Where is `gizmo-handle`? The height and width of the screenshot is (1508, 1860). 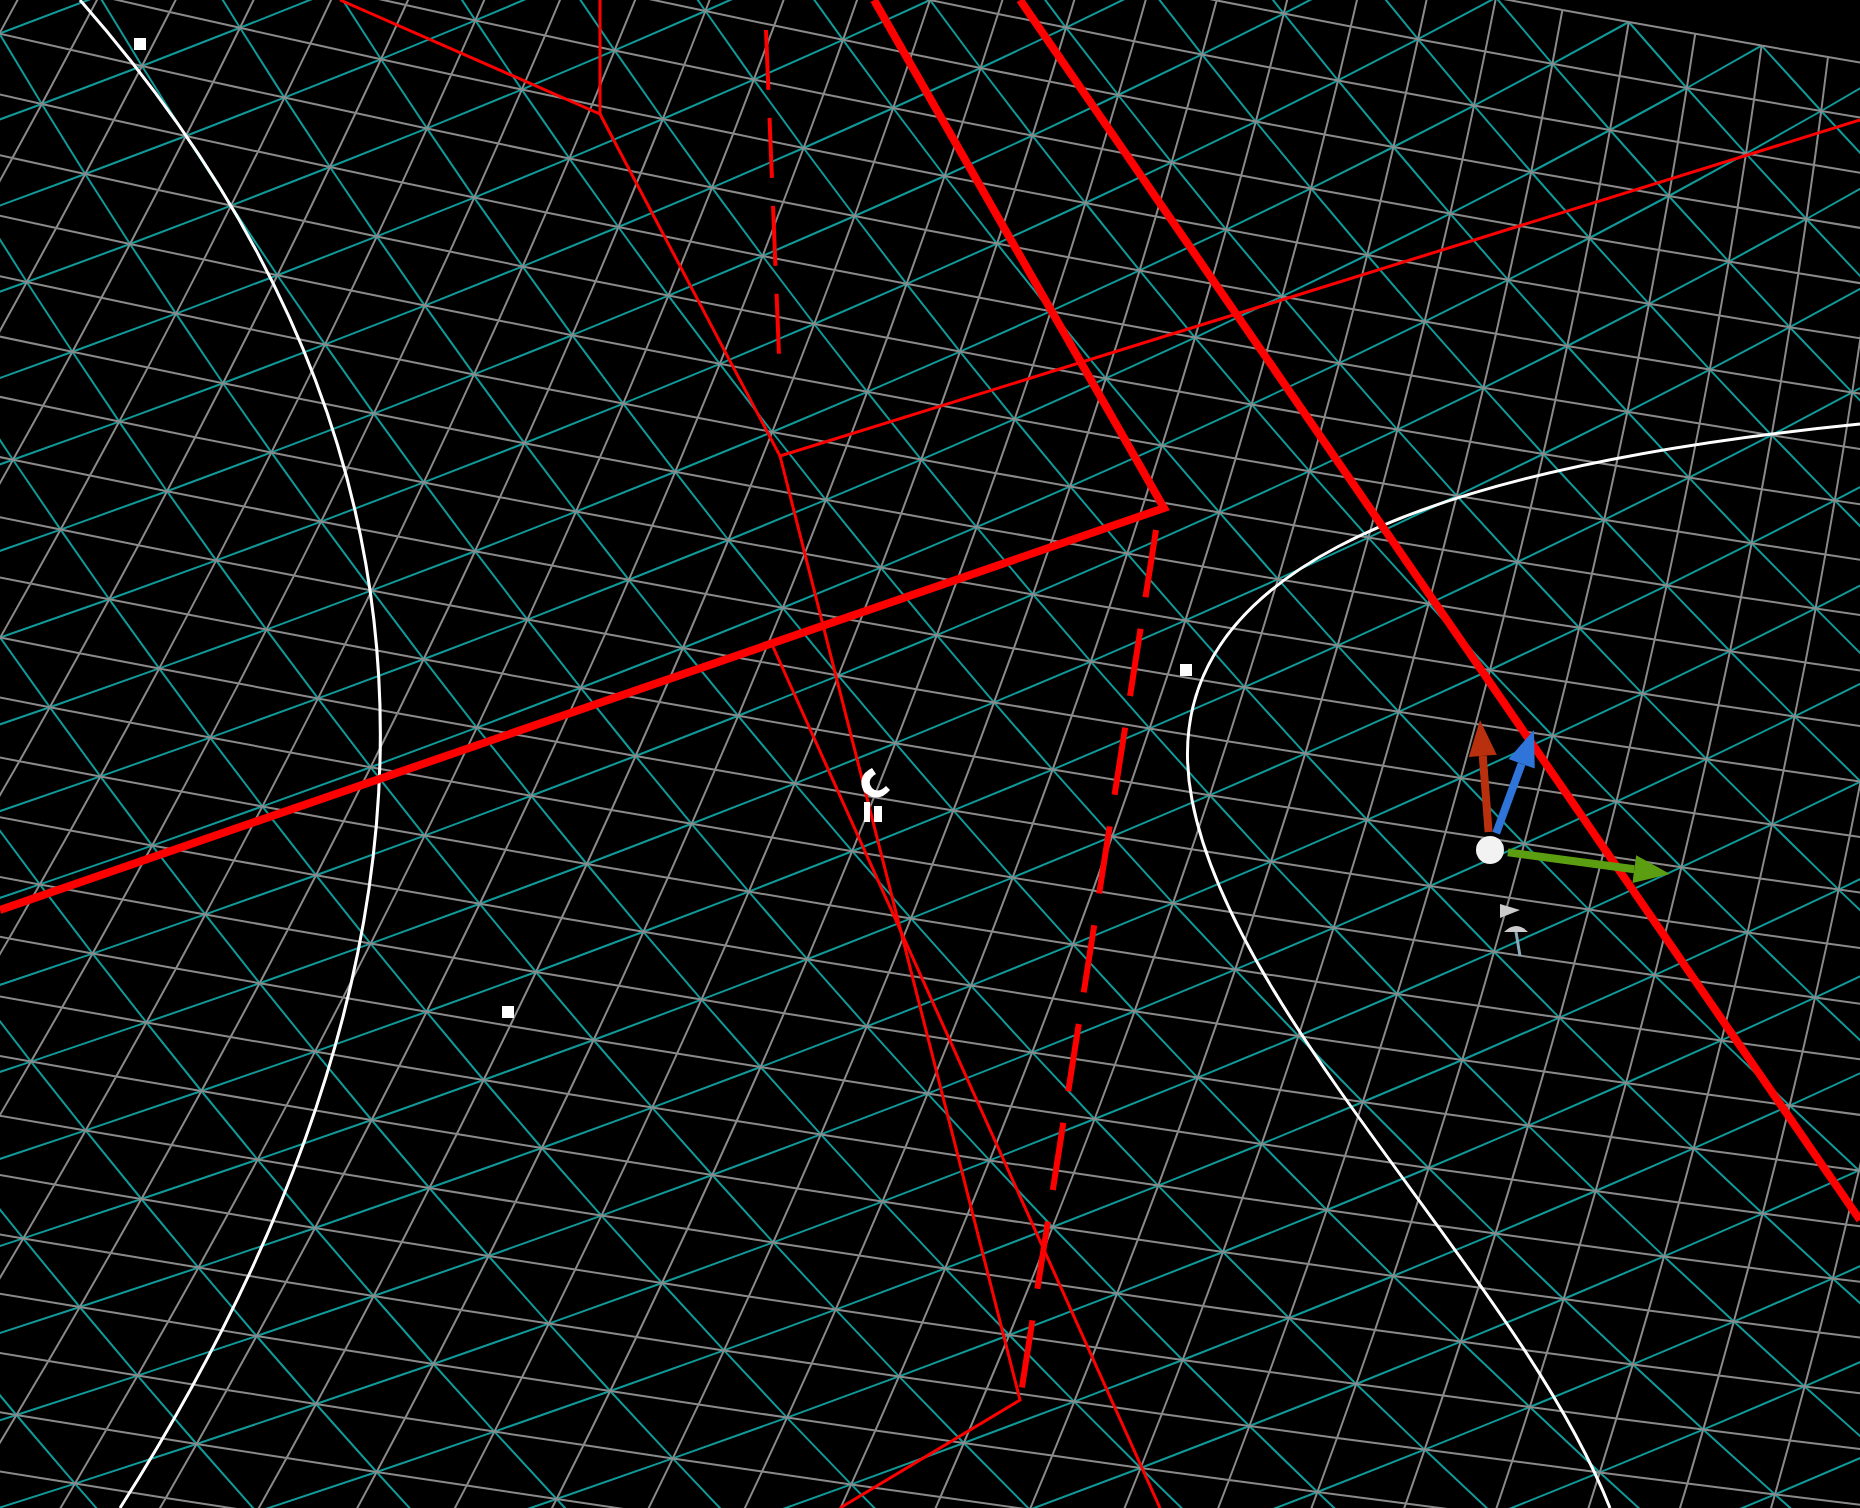
gizmo-handle is located at coordinates (1490, 850).